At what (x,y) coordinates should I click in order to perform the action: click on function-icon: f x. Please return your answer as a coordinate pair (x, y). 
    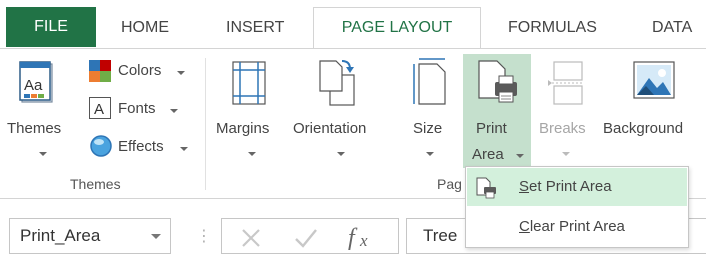
    Looking at the image, I should click on (364, 237).